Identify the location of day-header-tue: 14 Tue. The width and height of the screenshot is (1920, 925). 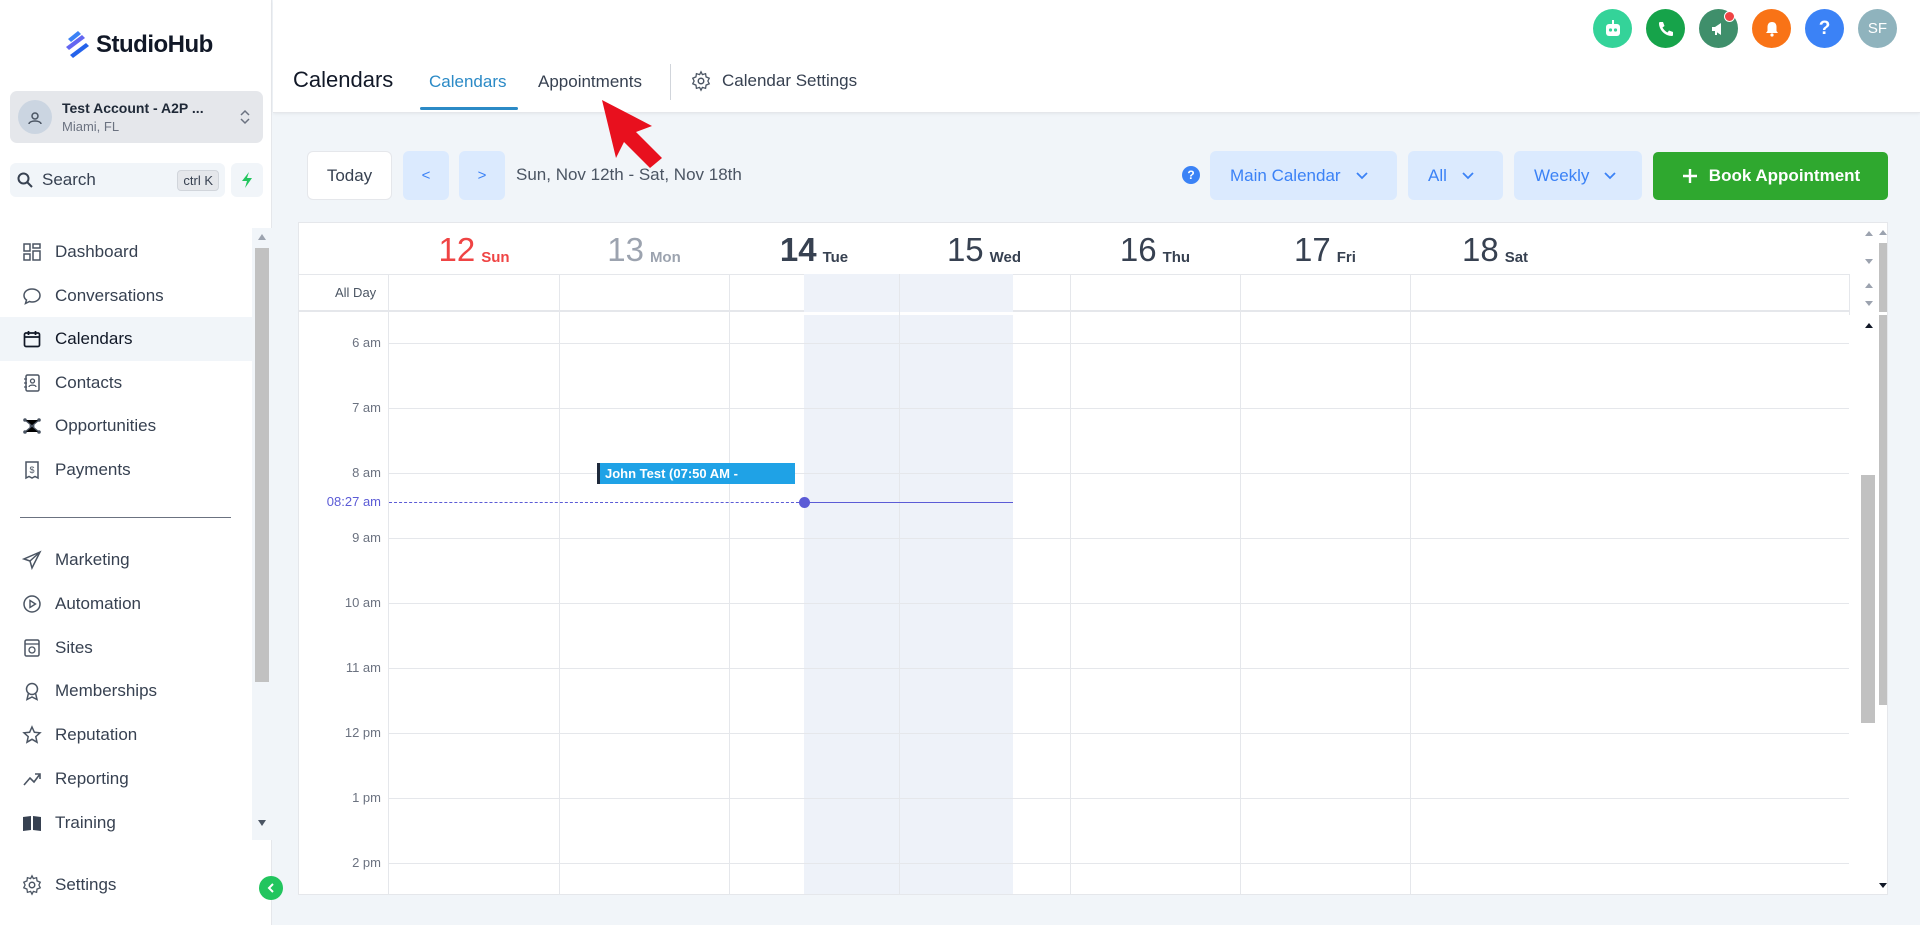
(814, 248).